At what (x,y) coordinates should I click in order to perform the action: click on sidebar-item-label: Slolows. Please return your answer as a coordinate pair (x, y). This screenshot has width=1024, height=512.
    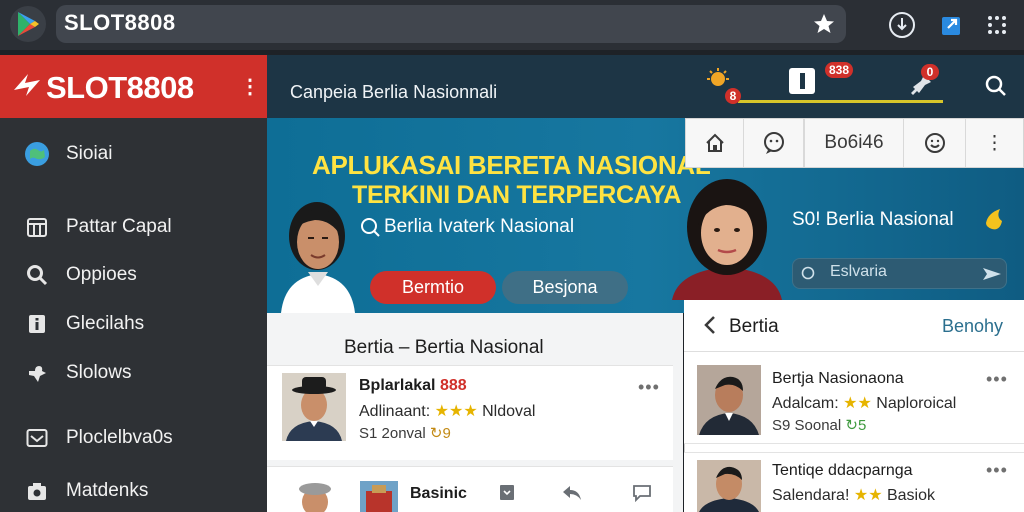
    Looking at the image, I should click on (99, 372).